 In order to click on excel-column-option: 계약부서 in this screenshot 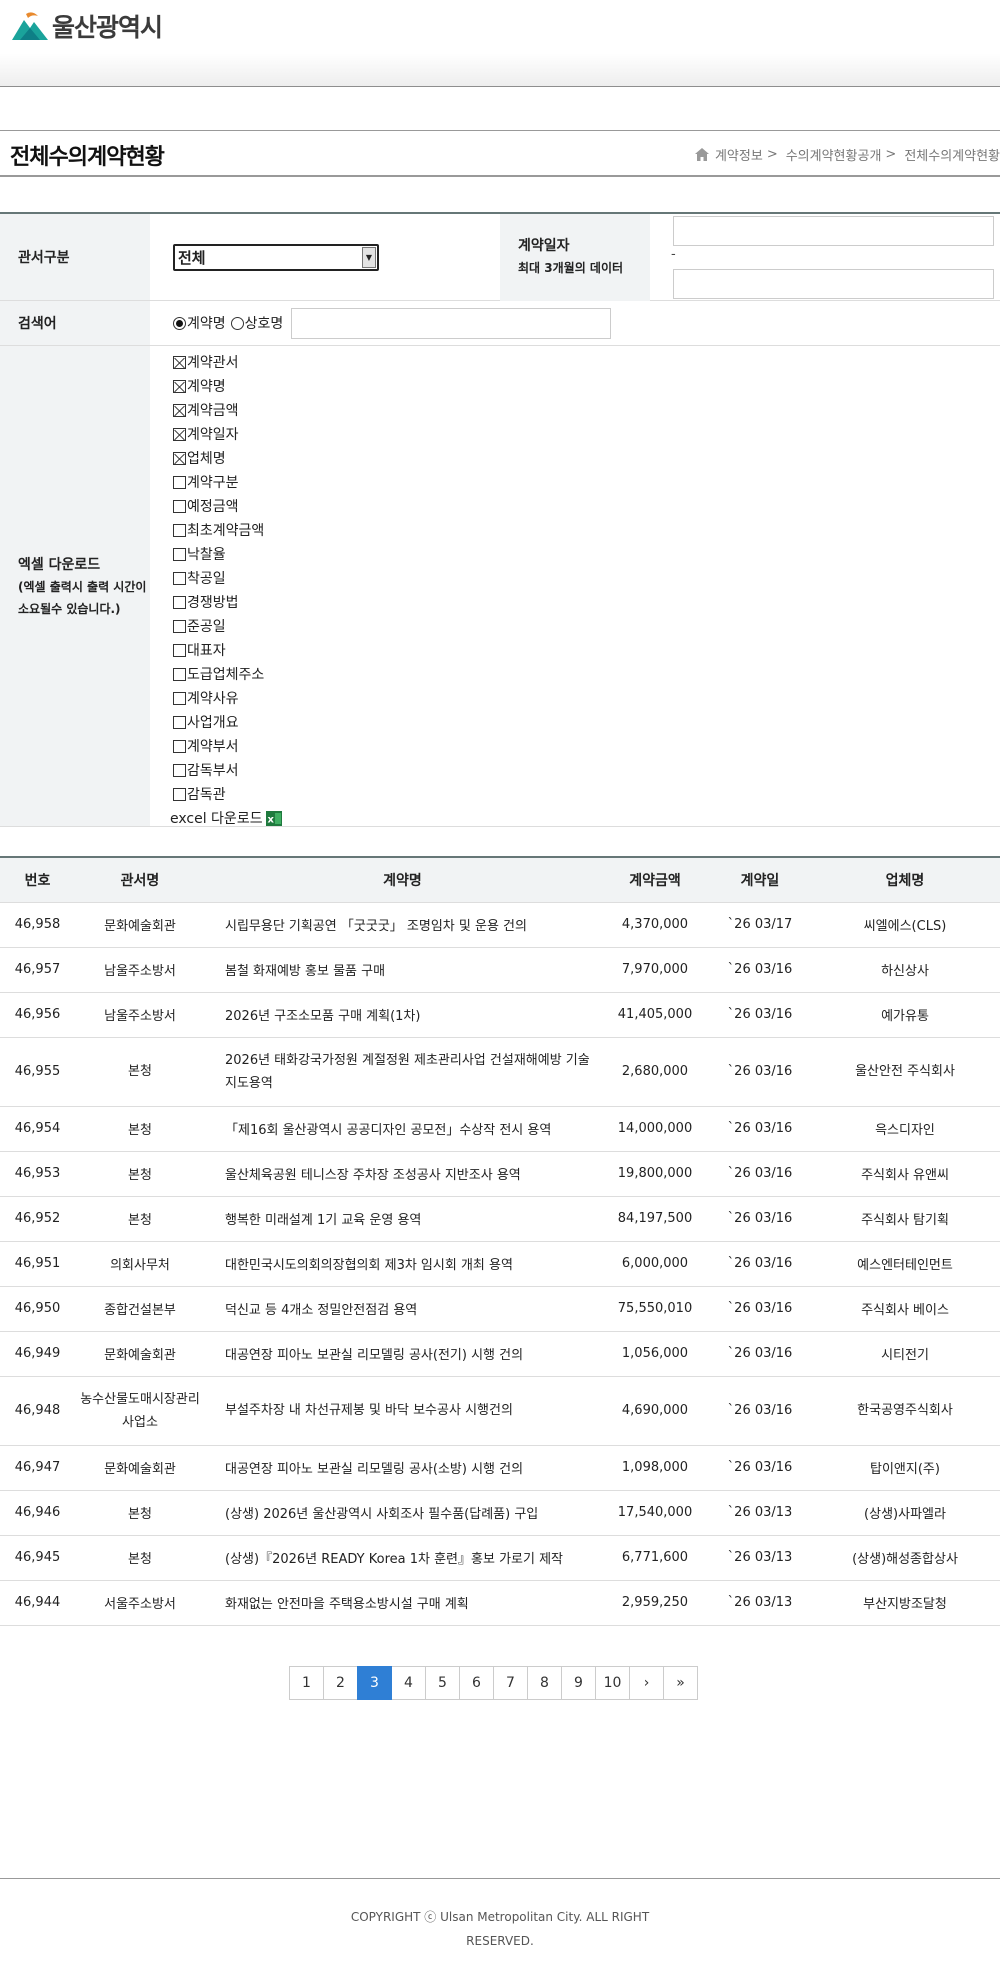, I will do `click(227, 746)`.